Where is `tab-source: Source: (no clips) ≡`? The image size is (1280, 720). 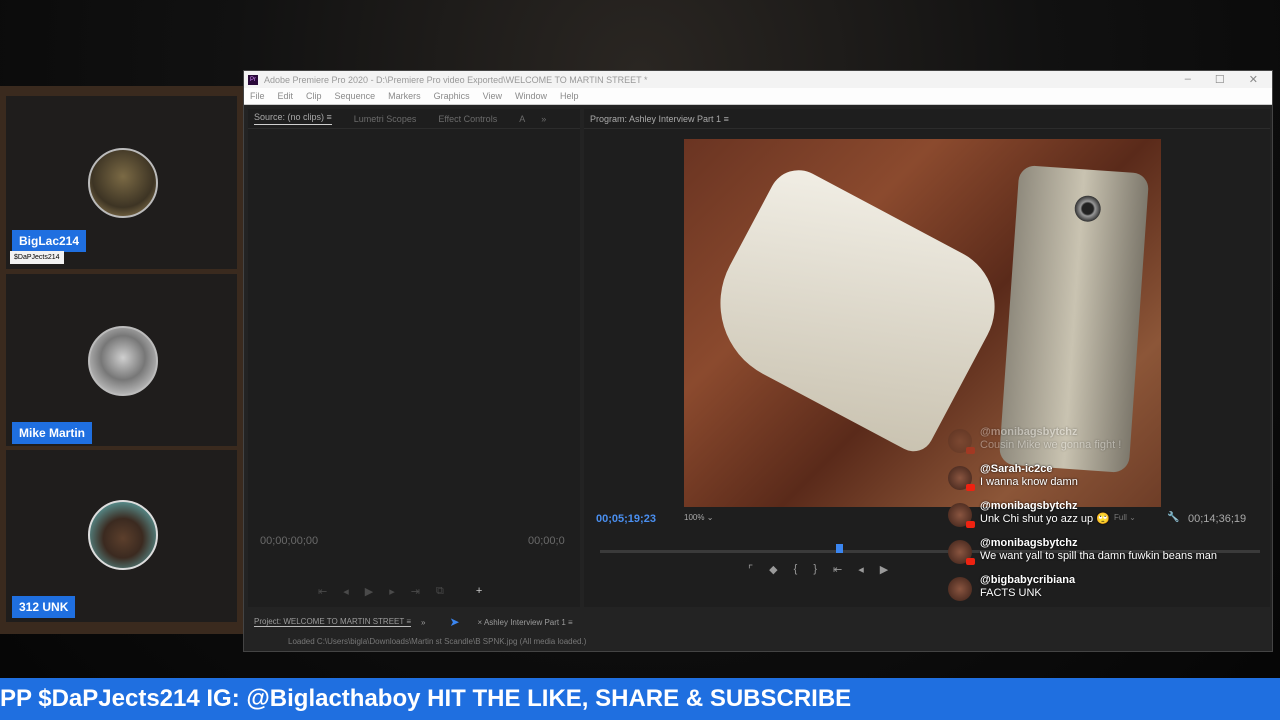 tab-source: Source: (no clips) ≡ is located at coordinates (293, 118).